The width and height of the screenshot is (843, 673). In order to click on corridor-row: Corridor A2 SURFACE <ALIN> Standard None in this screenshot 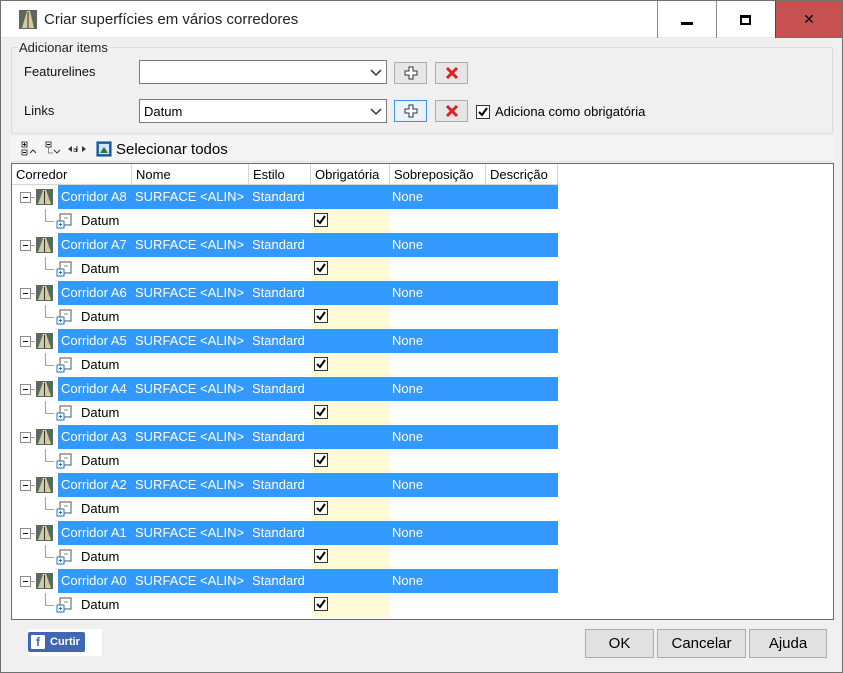, I will do `click(285, 485)`.